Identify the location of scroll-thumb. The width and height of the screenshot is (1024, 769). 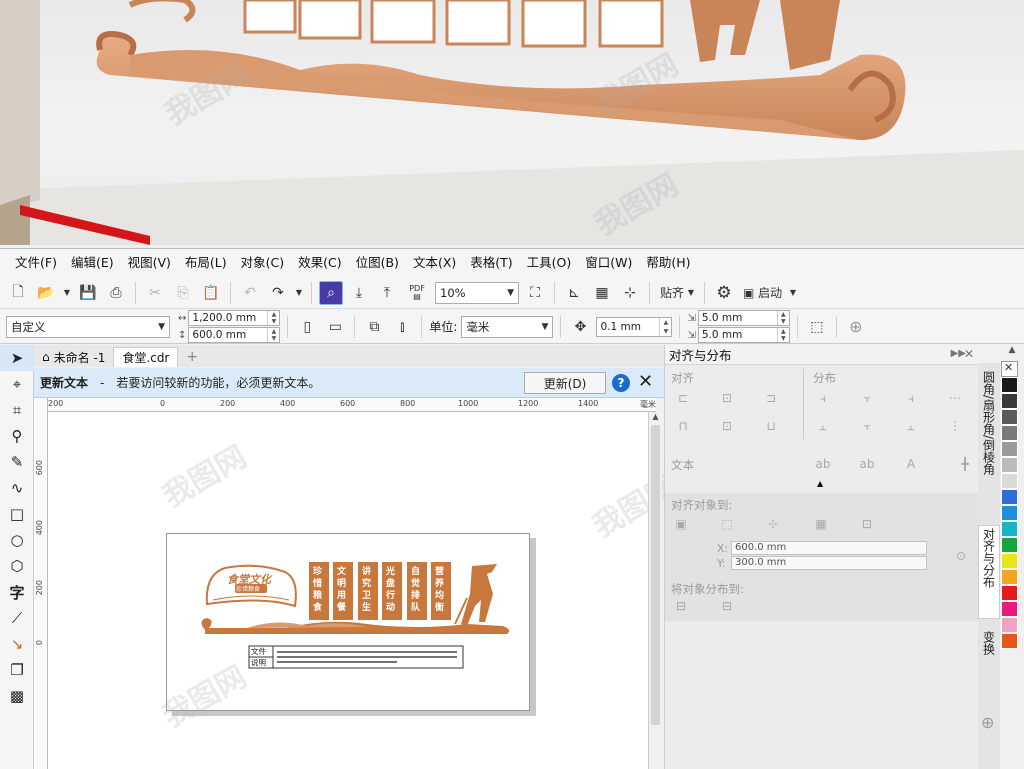
(655, 575).